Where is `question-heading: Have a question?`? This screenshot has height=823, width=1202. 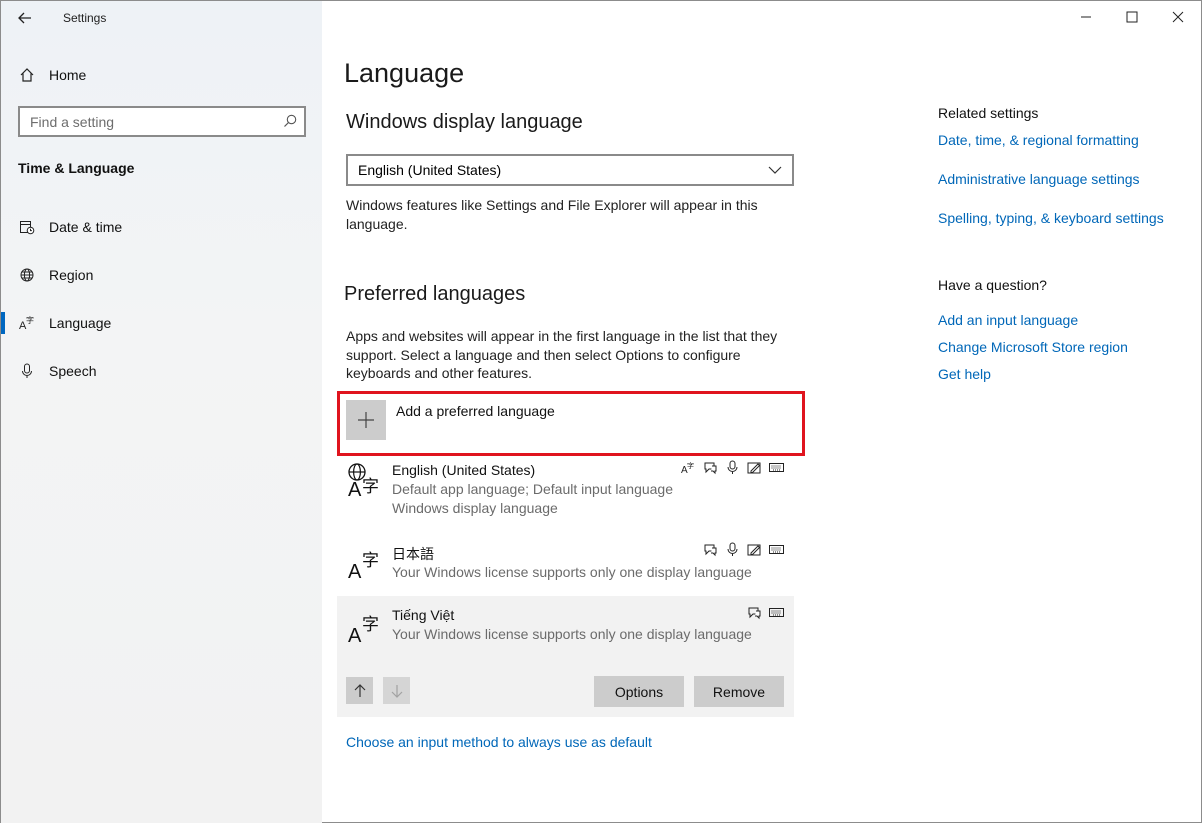 question-heading: Have a question? is located at coordinates (992, 285).